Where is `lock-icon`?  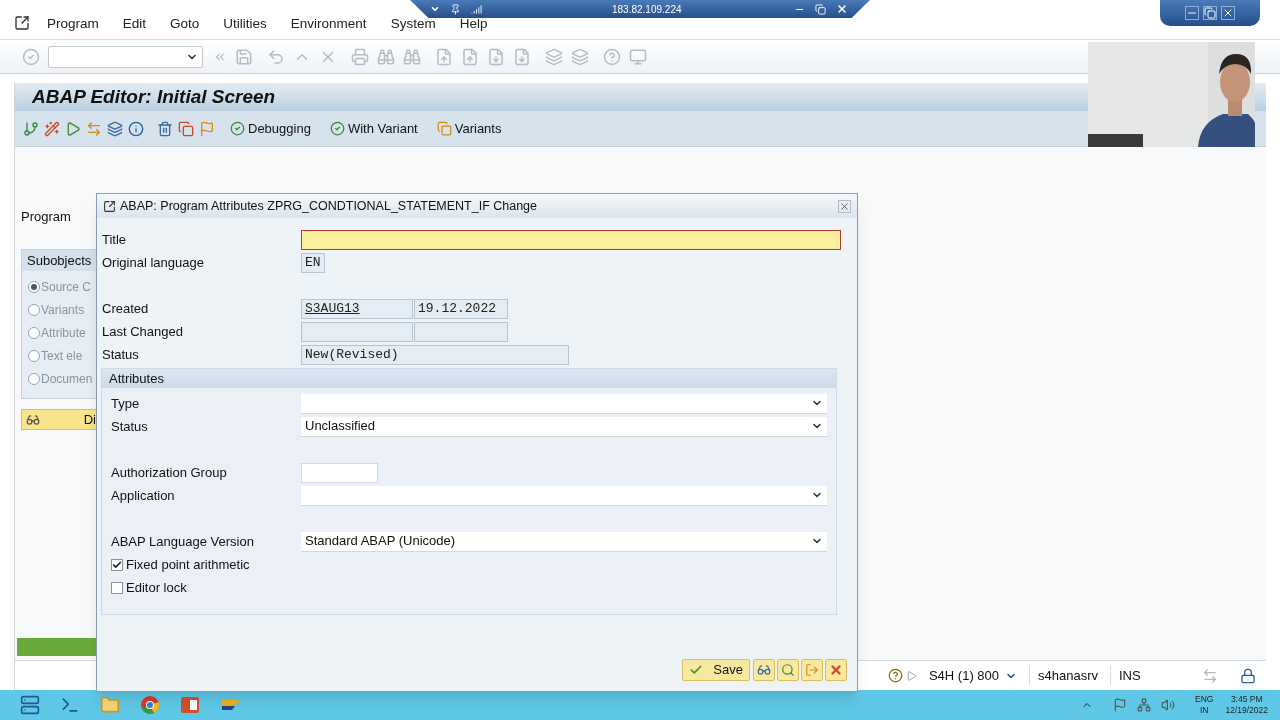 lock-icon is located at coordinates (1248, 675).